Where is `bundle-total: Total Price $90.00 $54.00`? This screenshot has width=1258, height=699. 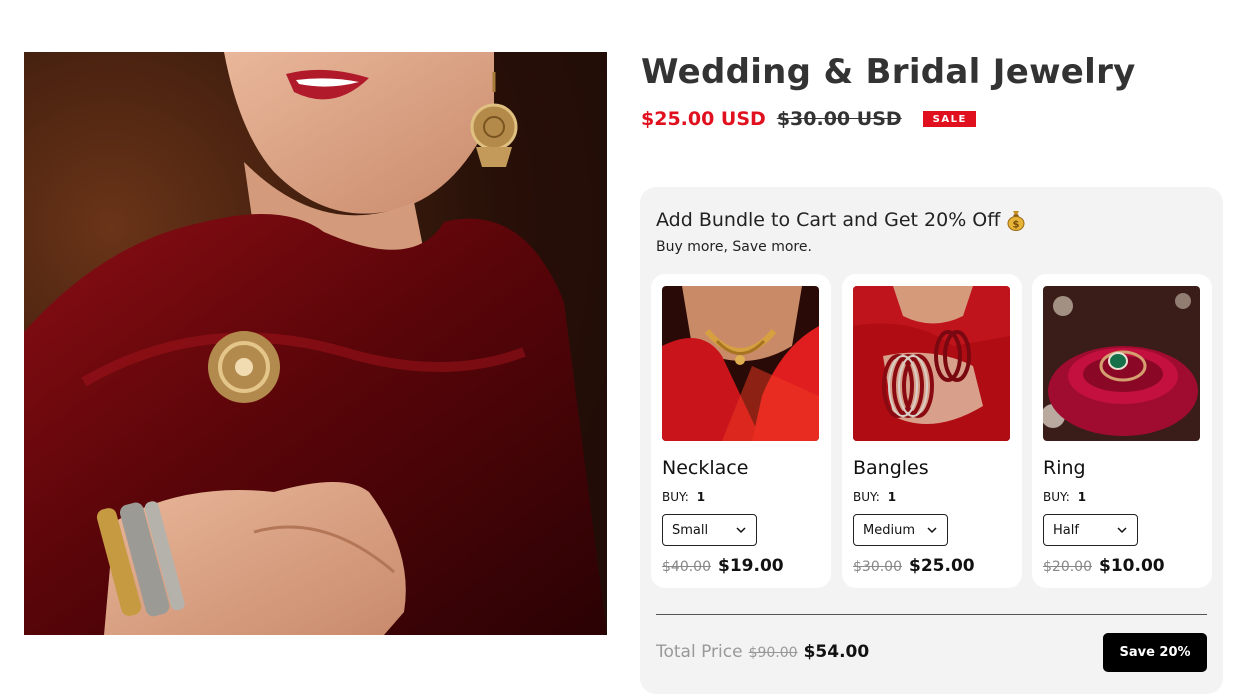 bundle-total: Total Price $90.00 $54.00 is located at coordinates (762, 652).